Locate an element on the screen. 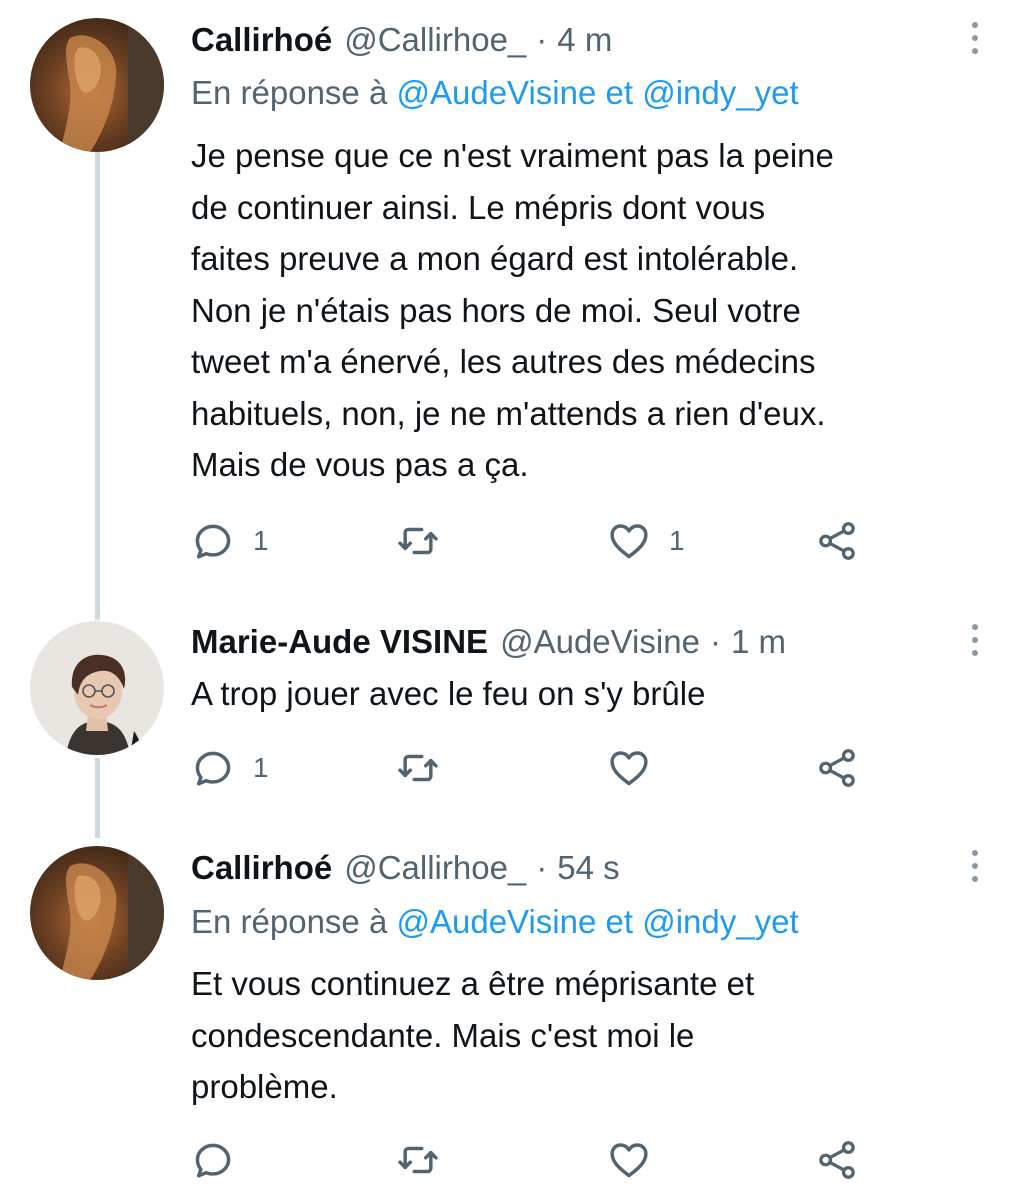 The image size is (1025, 1200). tweet-header: Marie-Aude VISINE @AudeVisine · 1 m is located at coordinates (488, 642).